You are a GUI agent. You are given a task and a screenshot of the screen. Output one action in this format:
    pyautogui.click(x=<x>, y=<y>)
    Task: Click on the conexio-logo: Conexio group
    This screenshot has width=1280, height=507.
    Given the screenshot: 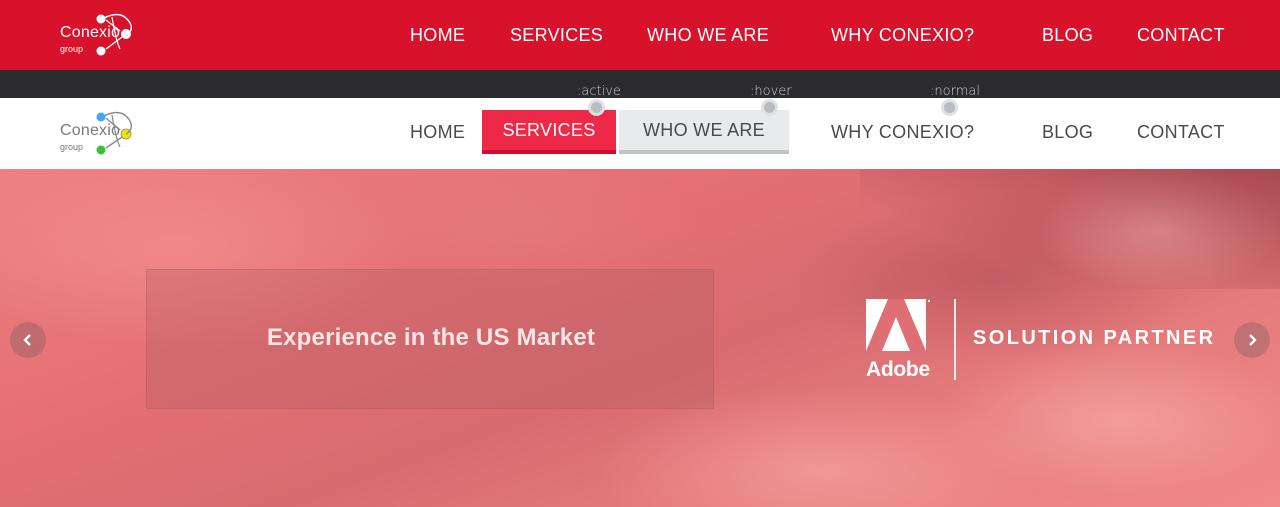 What is the action you would take?
    pyautogui.click(x=100, y=35)
    